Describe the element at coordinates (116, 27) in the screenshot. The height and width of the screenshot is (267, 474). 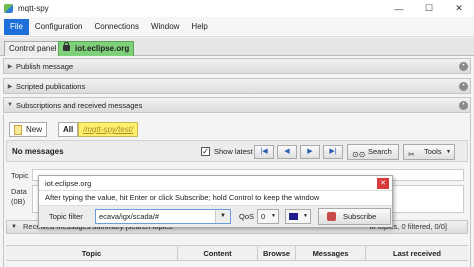
I see `menu-connections: Connections` at that location.